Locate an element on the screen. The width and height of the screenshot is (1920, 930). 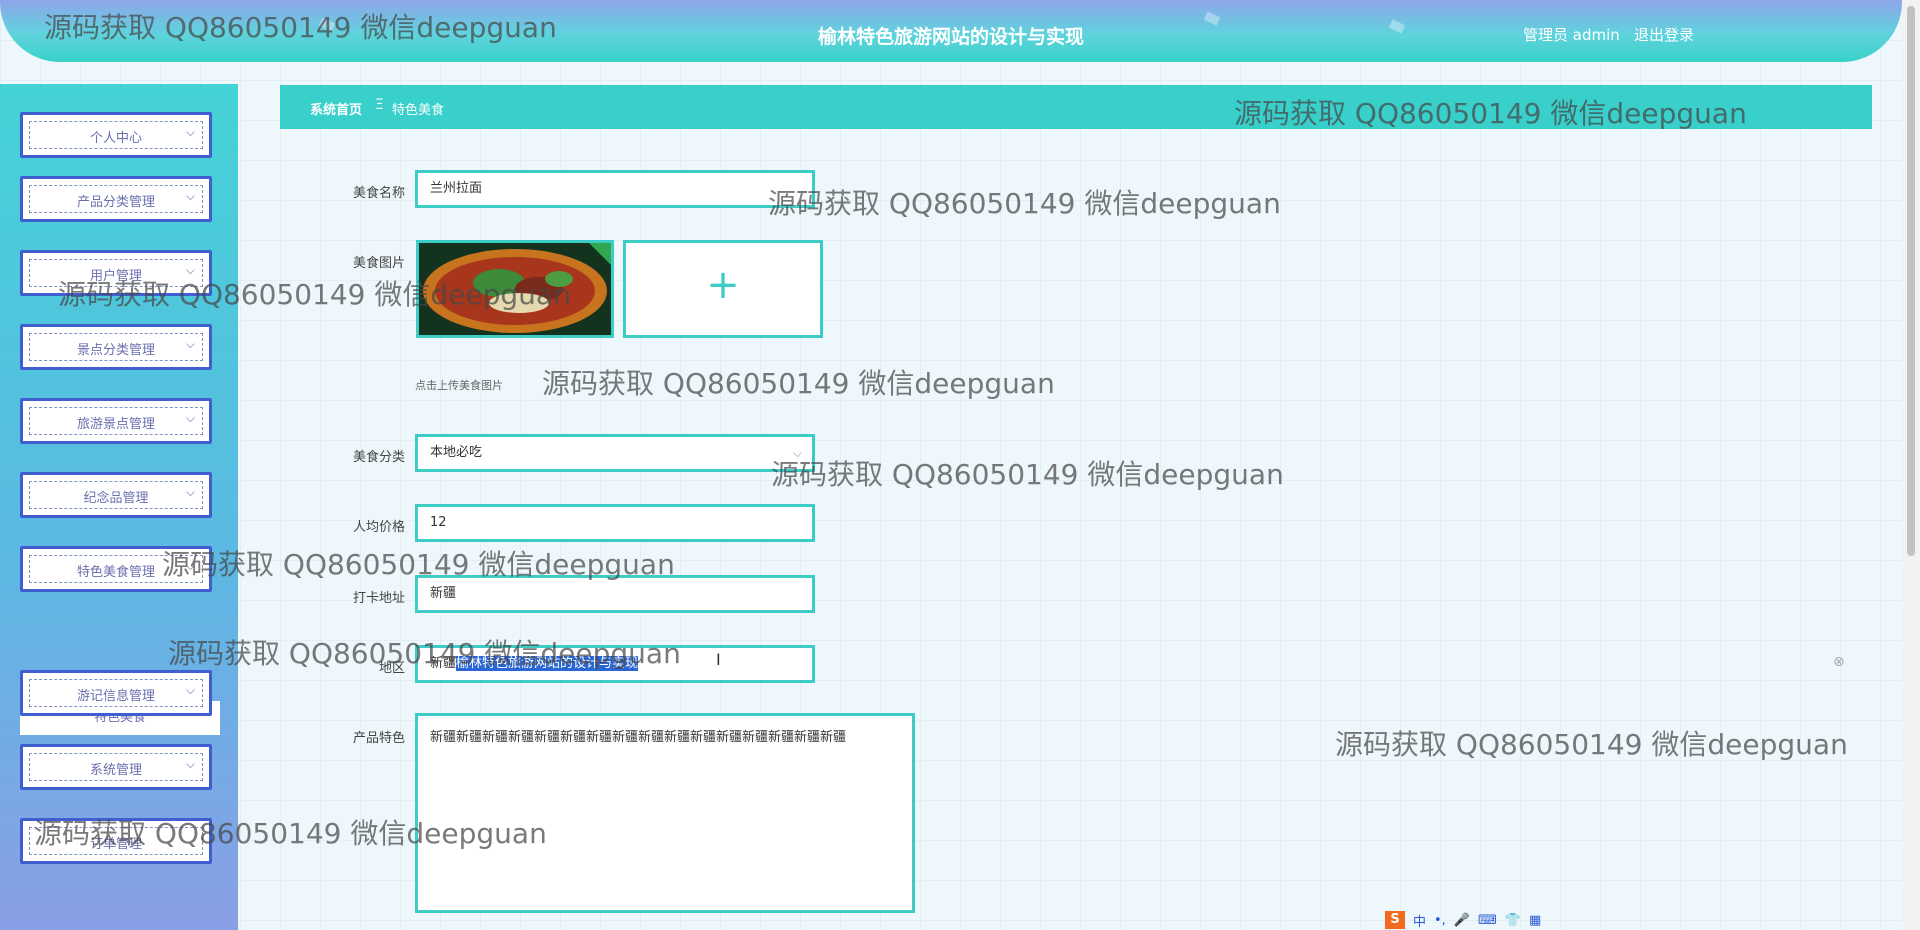
sidebar-item-product-category: 产品分类管理 ⌵ is located at coordinates (116, 199).